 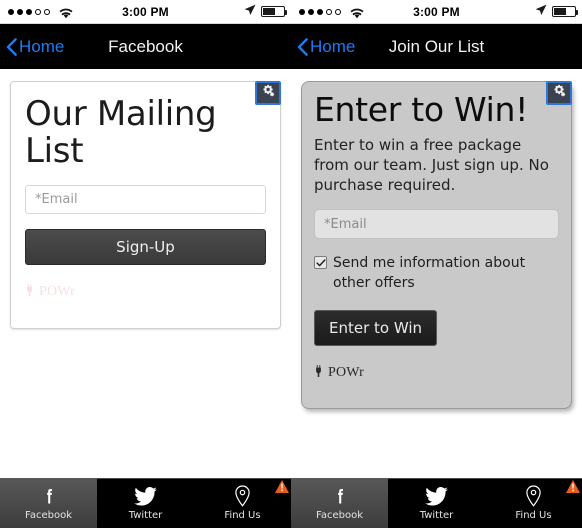 I want to click on signup-button: Sign-Up, so click(x=145, y=247).